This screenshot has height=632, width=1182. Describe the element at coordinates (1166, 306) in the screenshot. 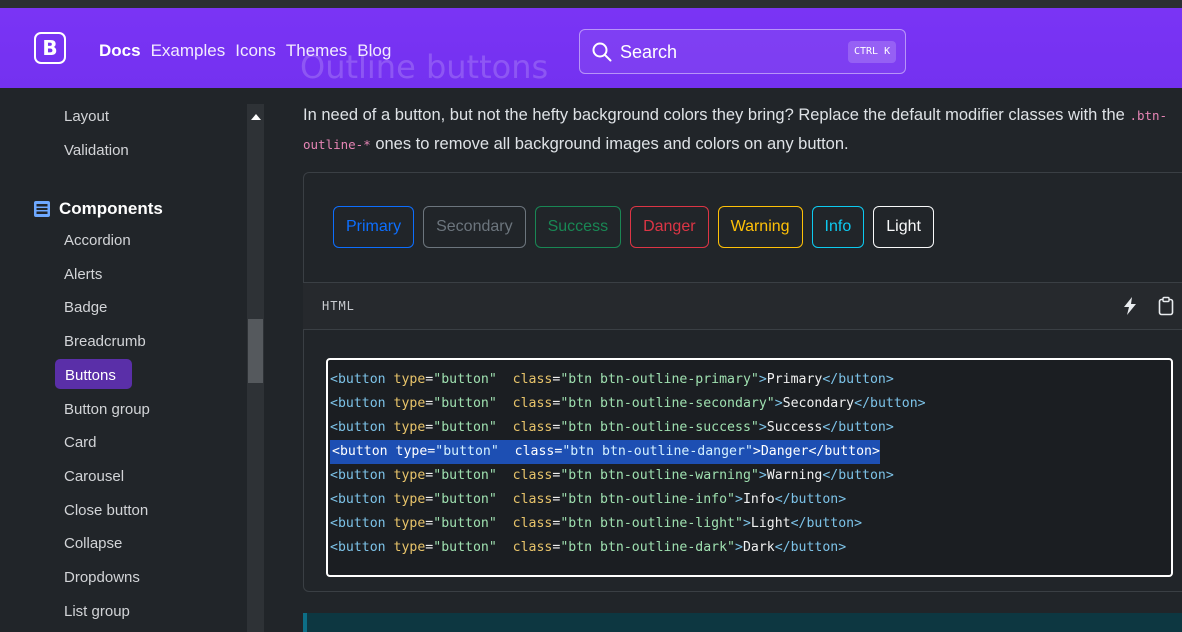

I see `clipboard-icon` at that location.